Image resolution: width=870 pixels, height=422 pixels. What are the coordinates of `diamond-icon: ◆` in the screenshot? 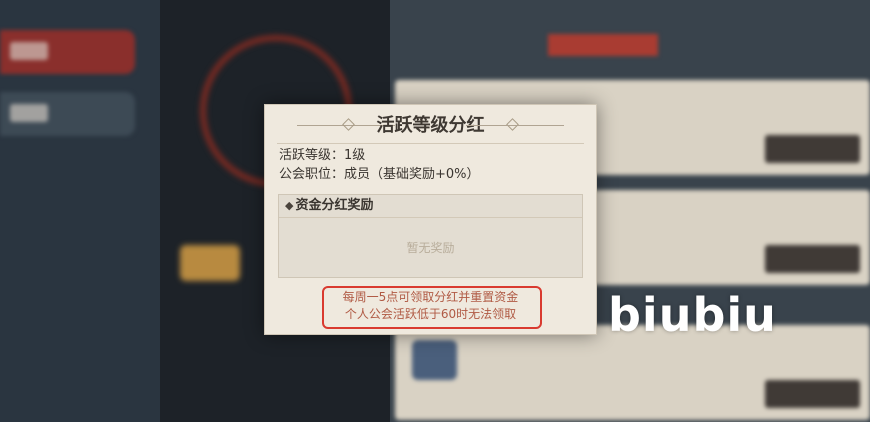 It's located at (289, 205).